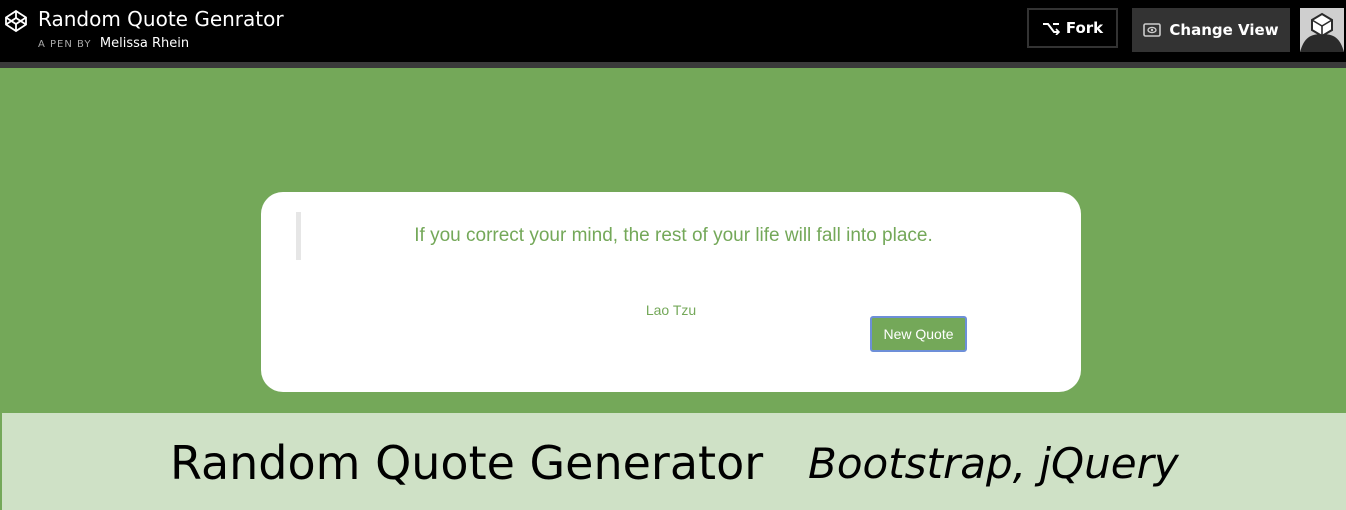 This screenshot has height=510, width=1346. Describe the element at coordinates (144, 43) in the screenshot. I see `author-link: Melissa Rhein` at that location.